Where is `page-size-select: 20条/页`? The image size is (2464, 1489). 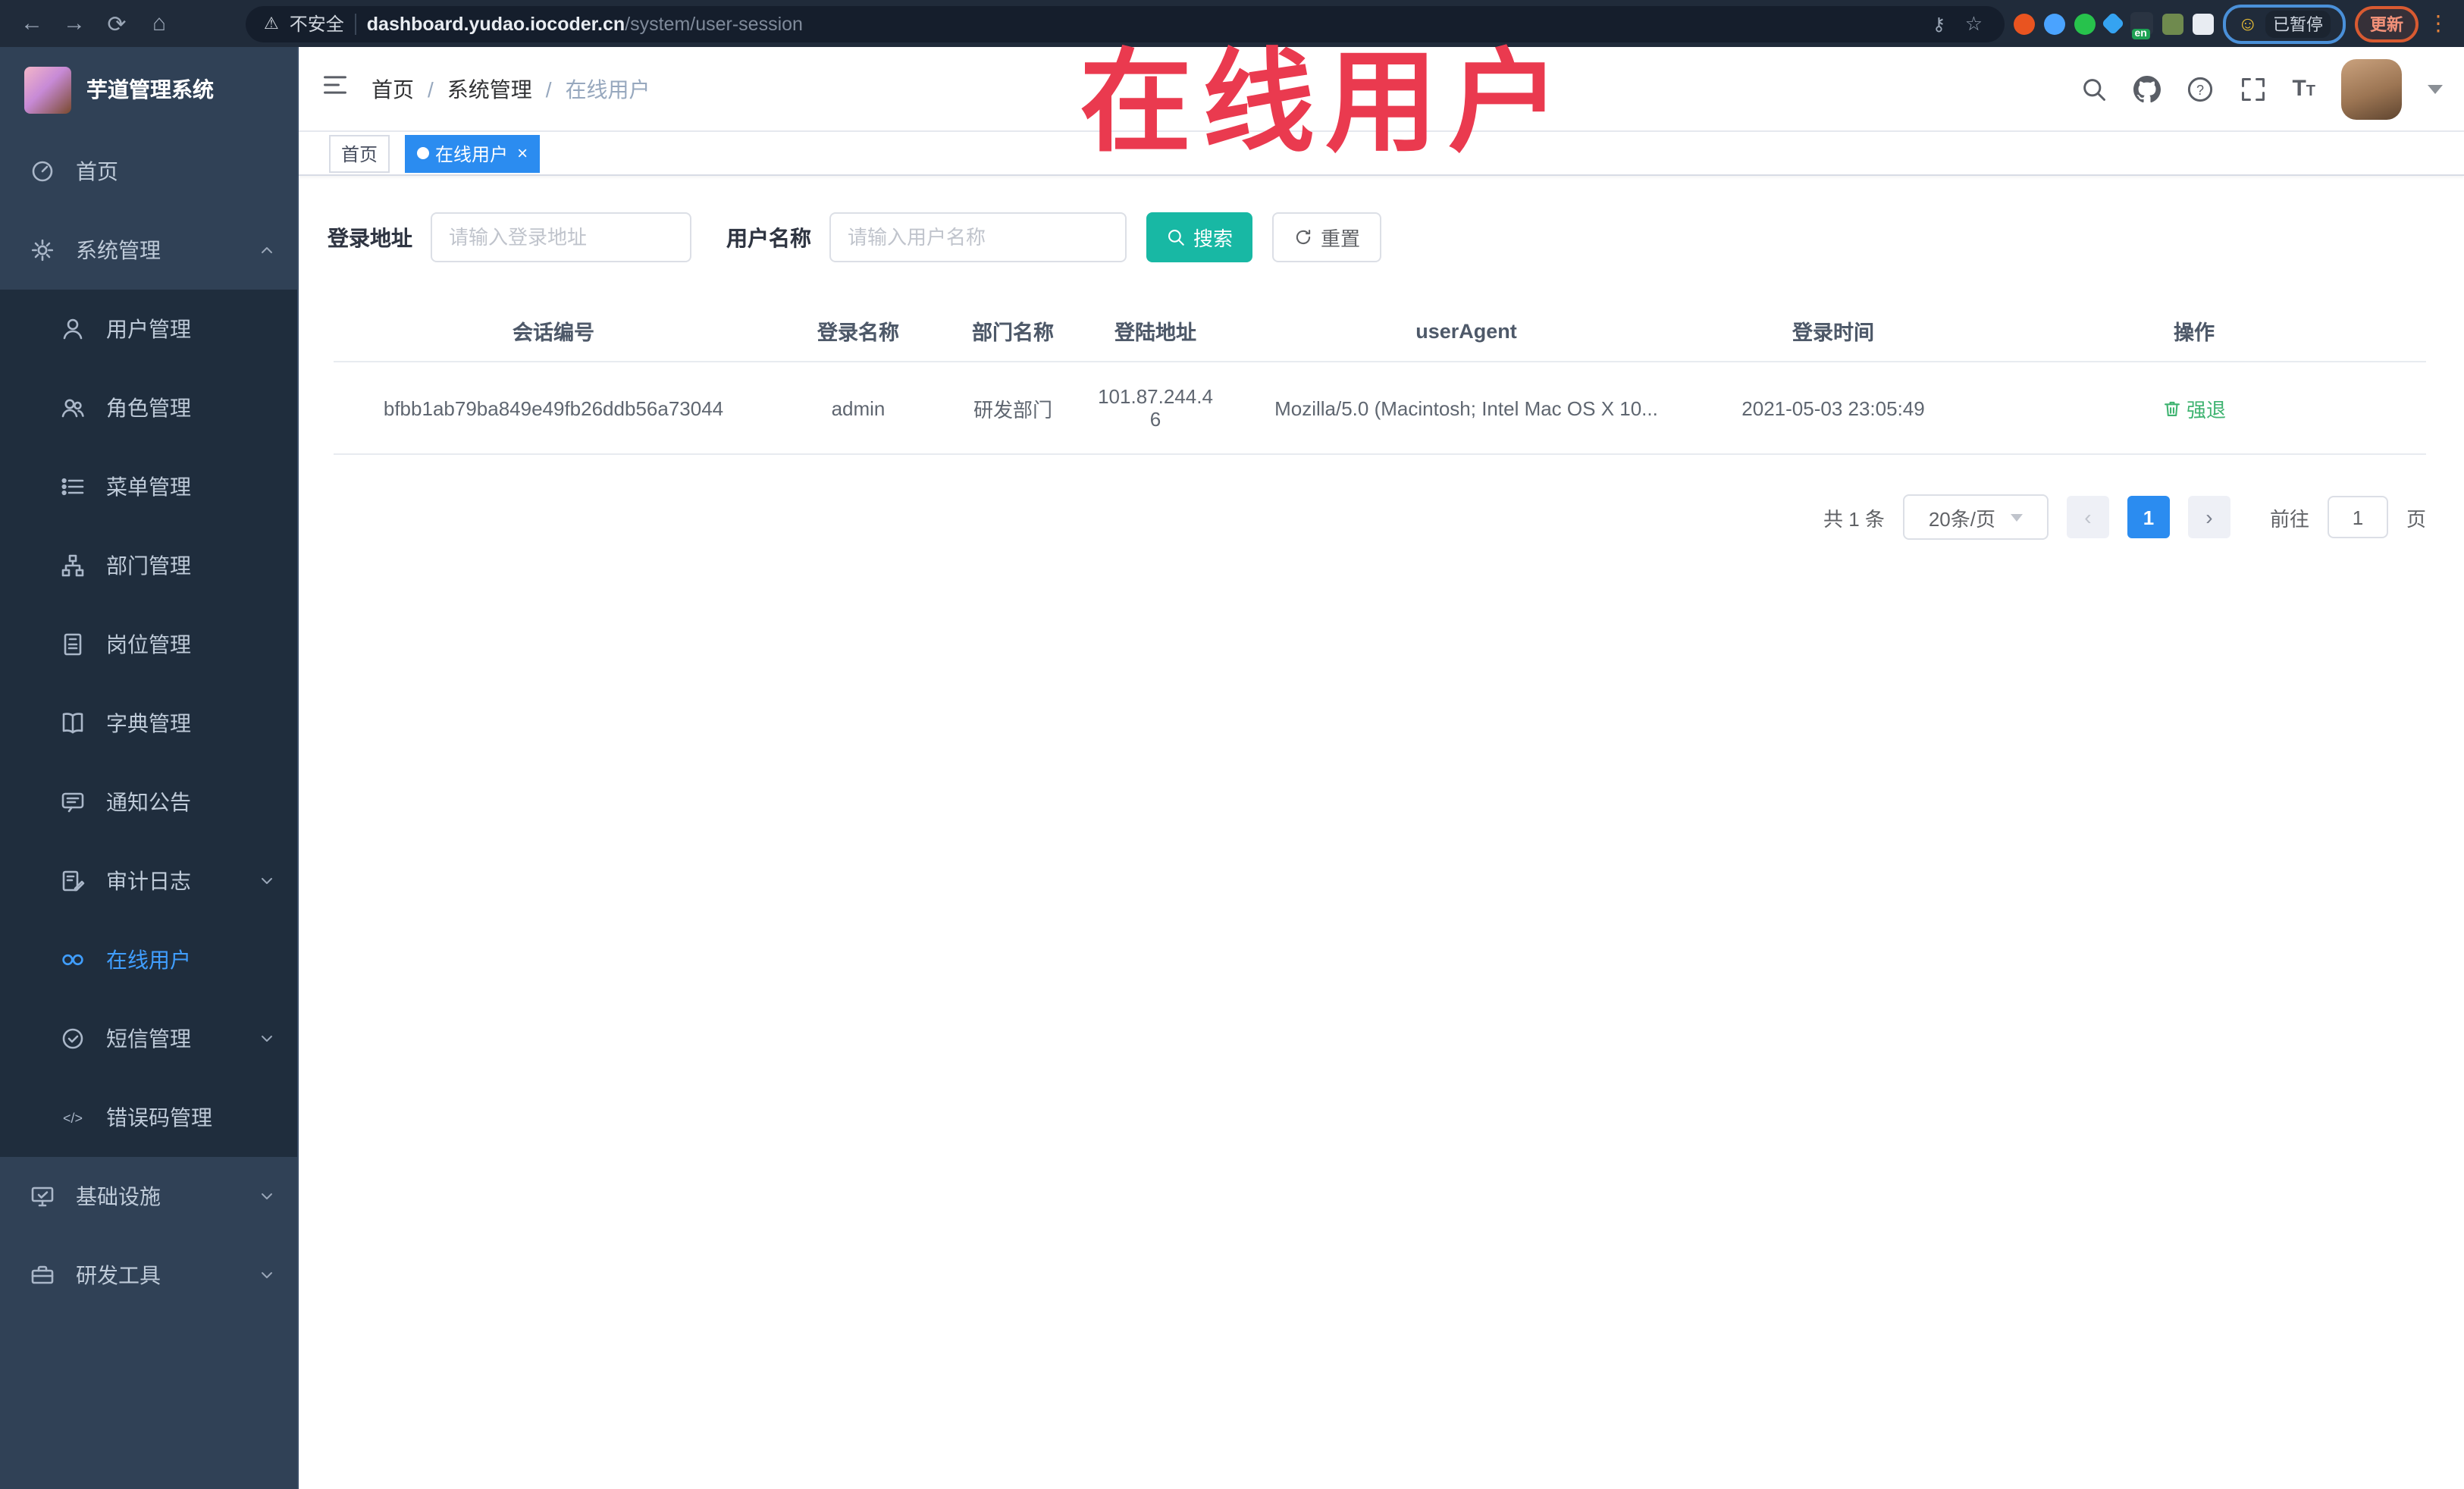
page-size-select: 20条/页 is located at coordinates (1976, 517).